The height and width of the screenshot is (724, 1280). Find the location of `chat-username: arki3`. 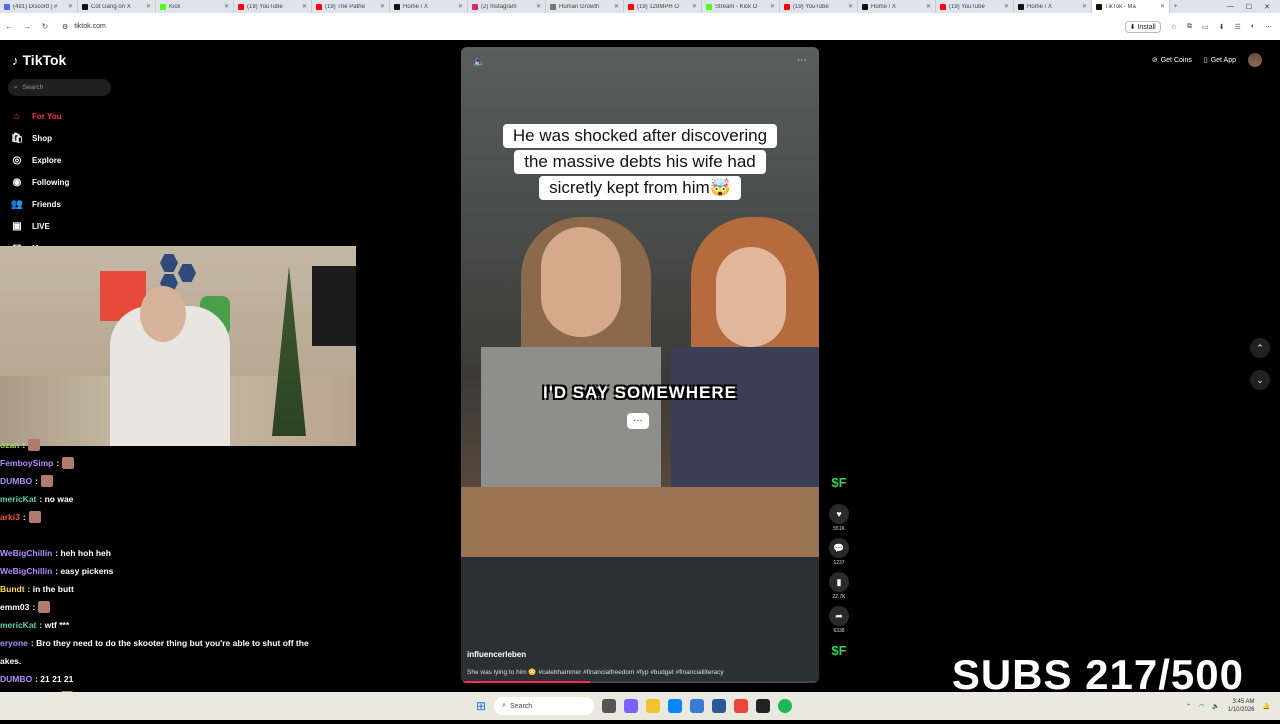

chat-username: arki3 is located at coordinates (10, 517).